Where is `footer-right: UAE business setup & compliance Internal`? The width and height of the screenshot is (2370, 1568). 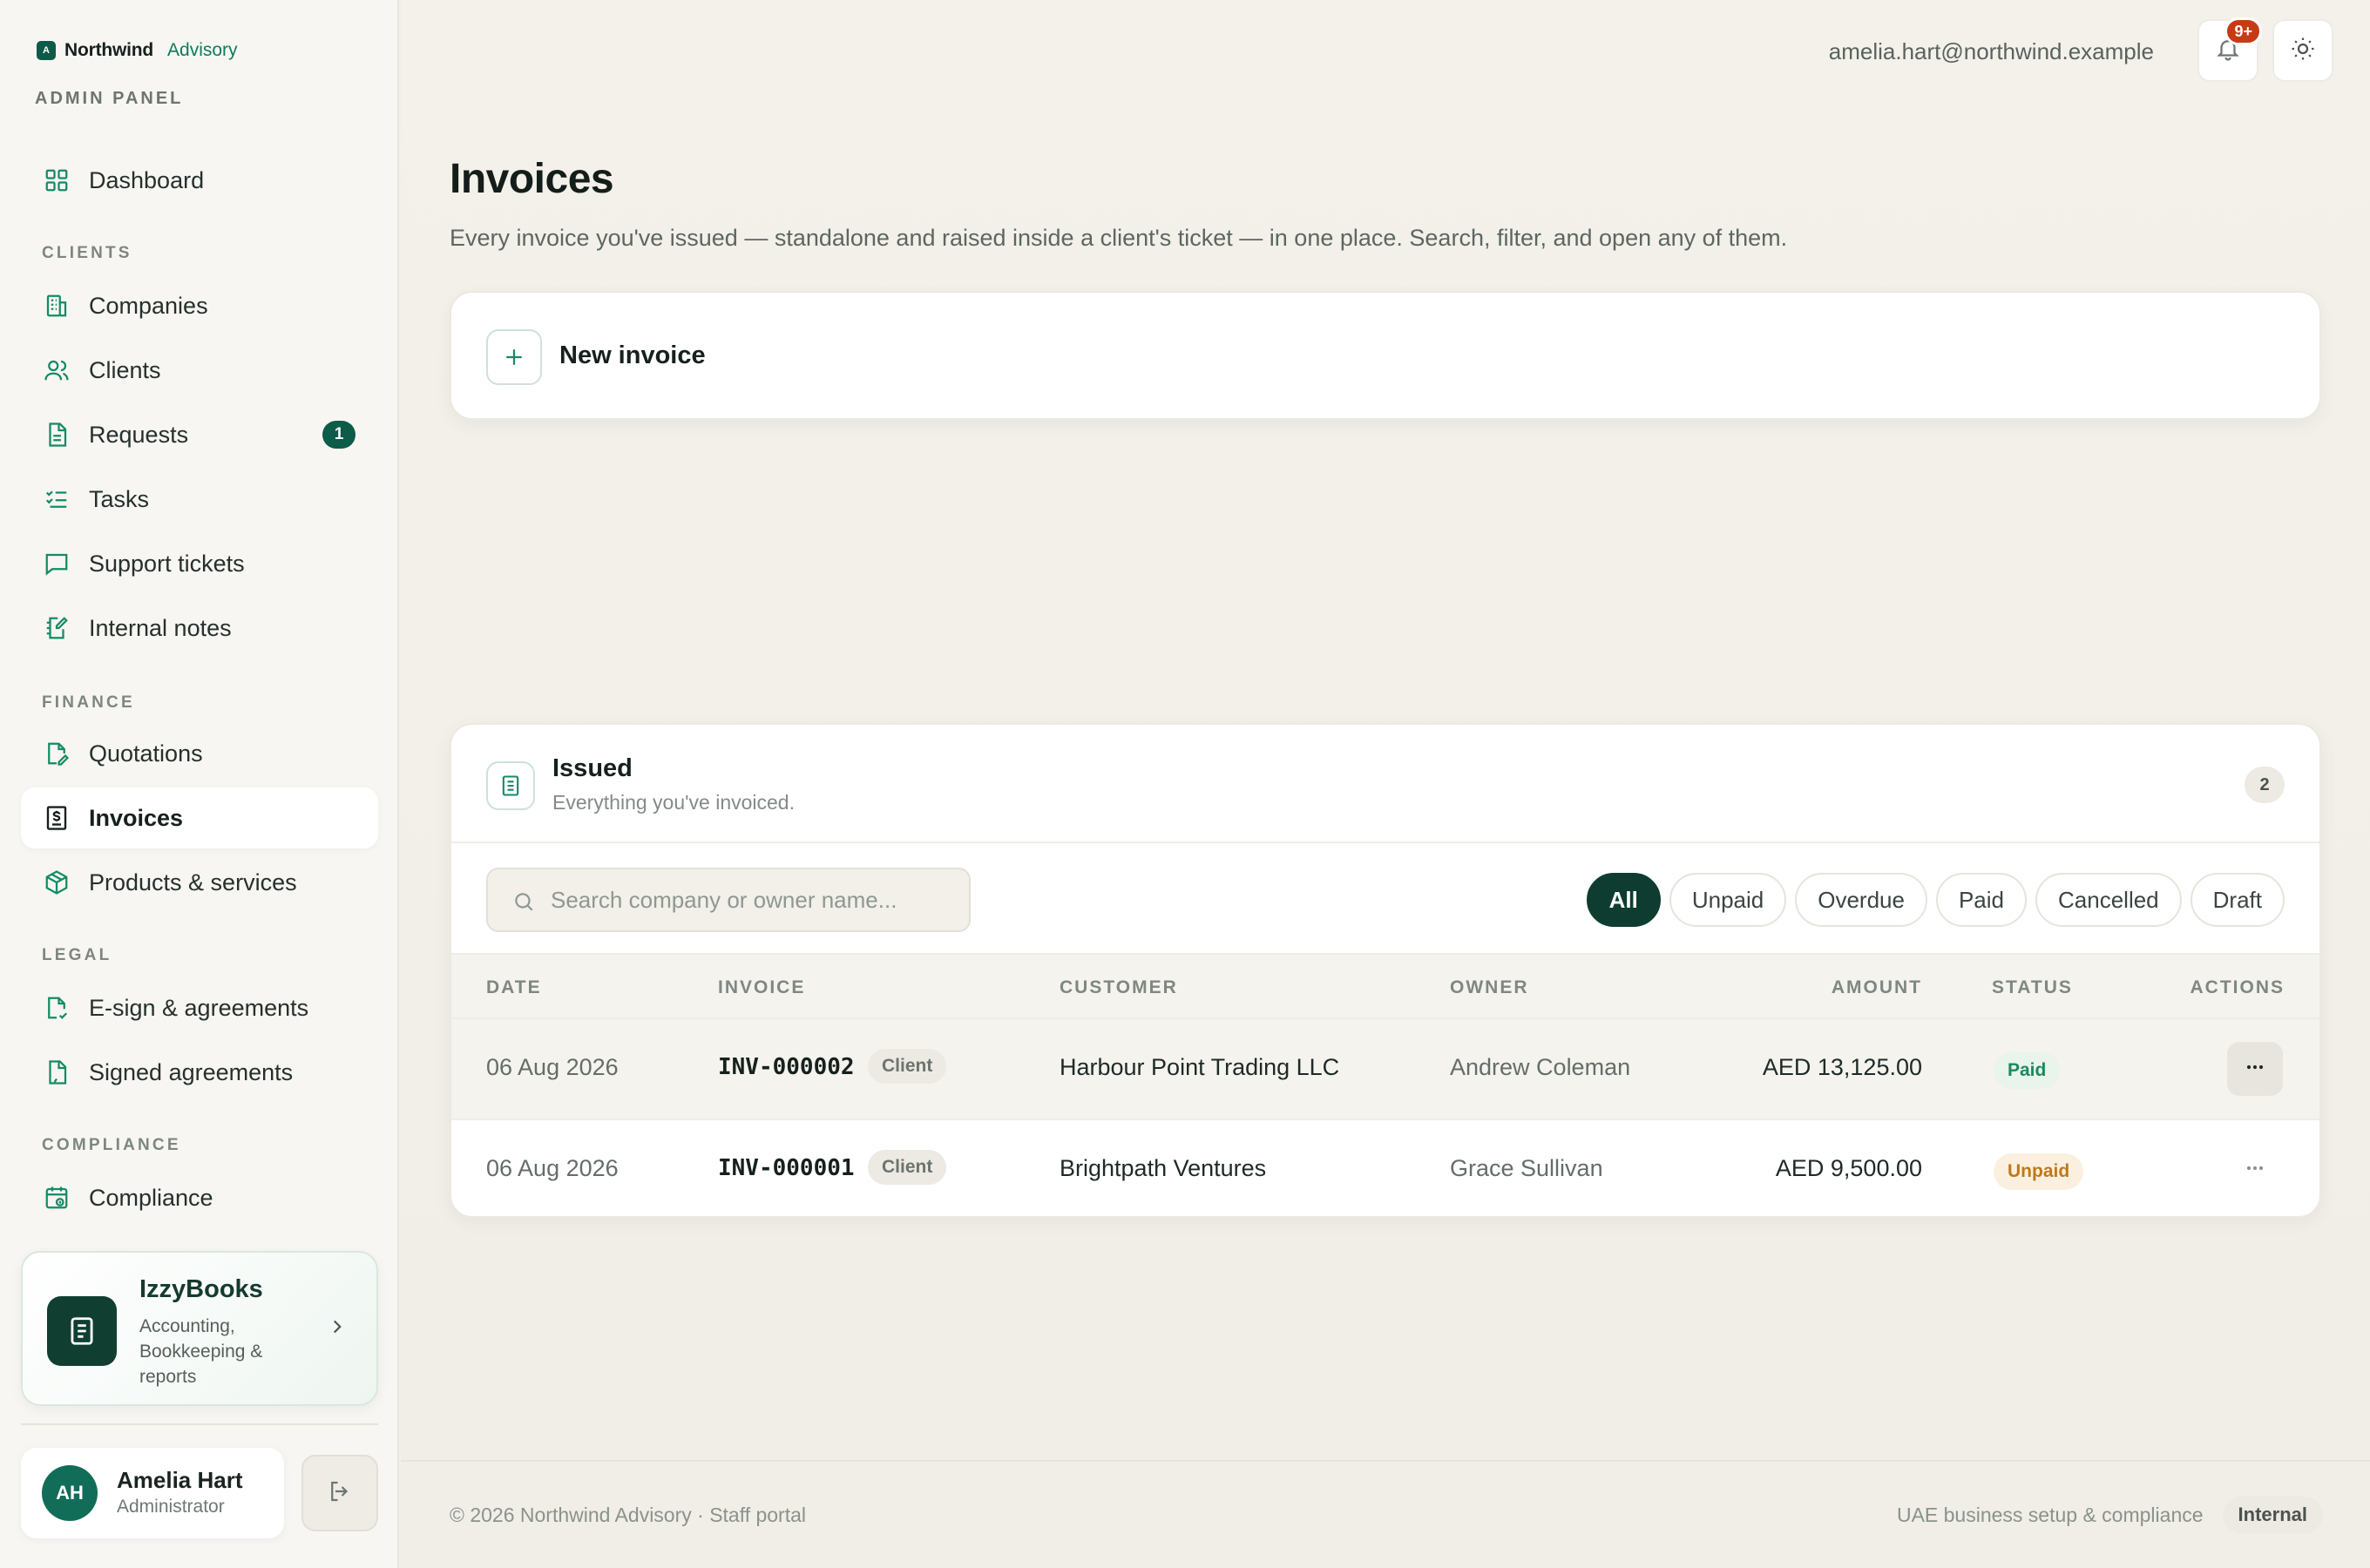
footer-right: UAE business setup & compliance Internal is located at coordinates (2110, 1515).